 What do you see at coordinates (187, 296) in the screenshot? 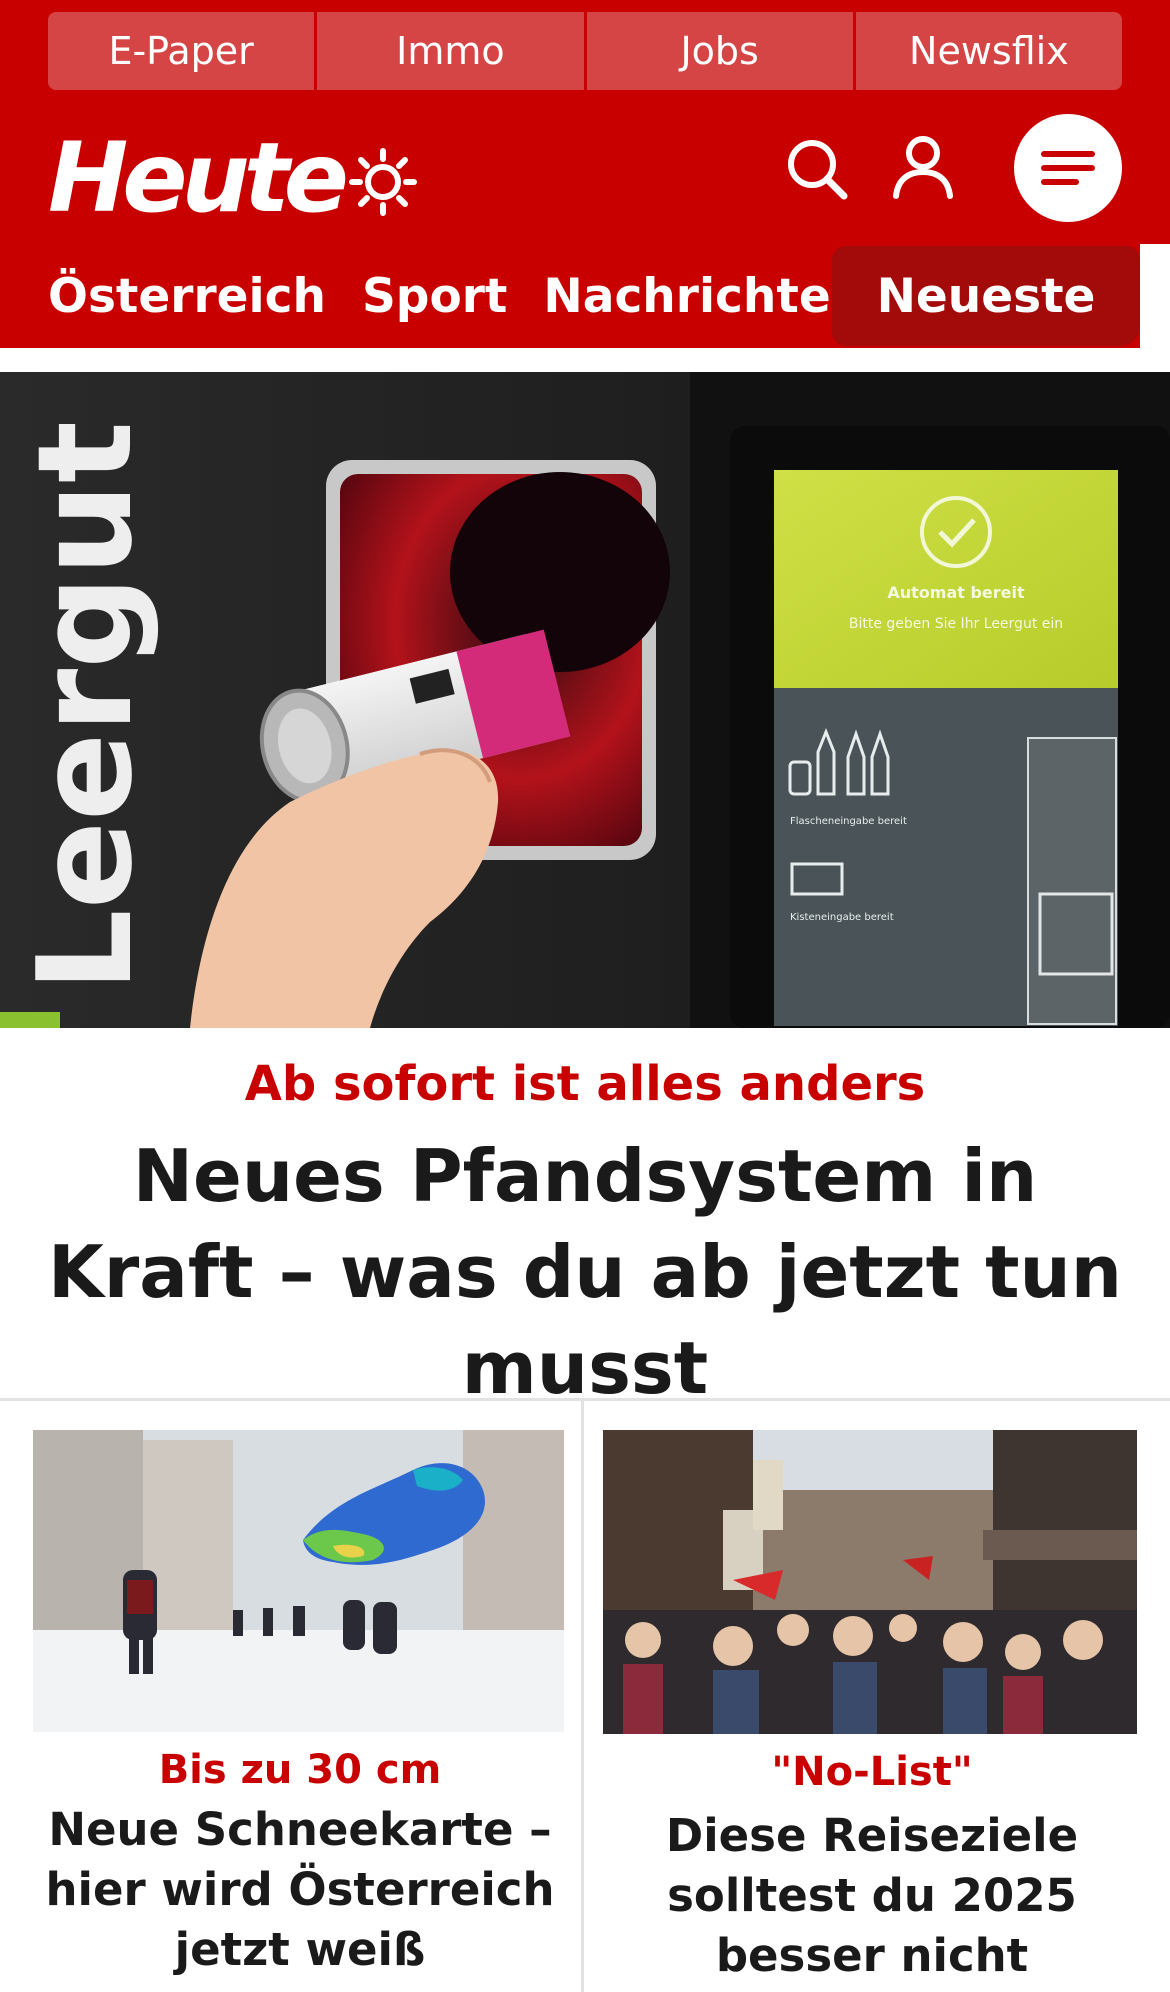
I see `nav-oesterreich: Österreich` at bounding box center [187, 296].